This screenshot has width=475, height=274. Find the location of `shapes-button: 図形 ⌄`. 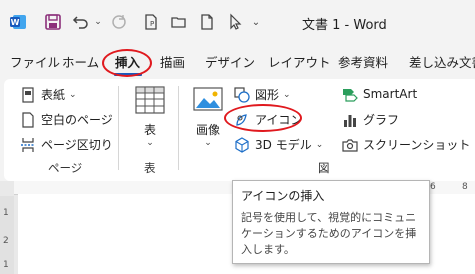

shapes-button: 図形 ⌄ is located at coordinates (262, 94).